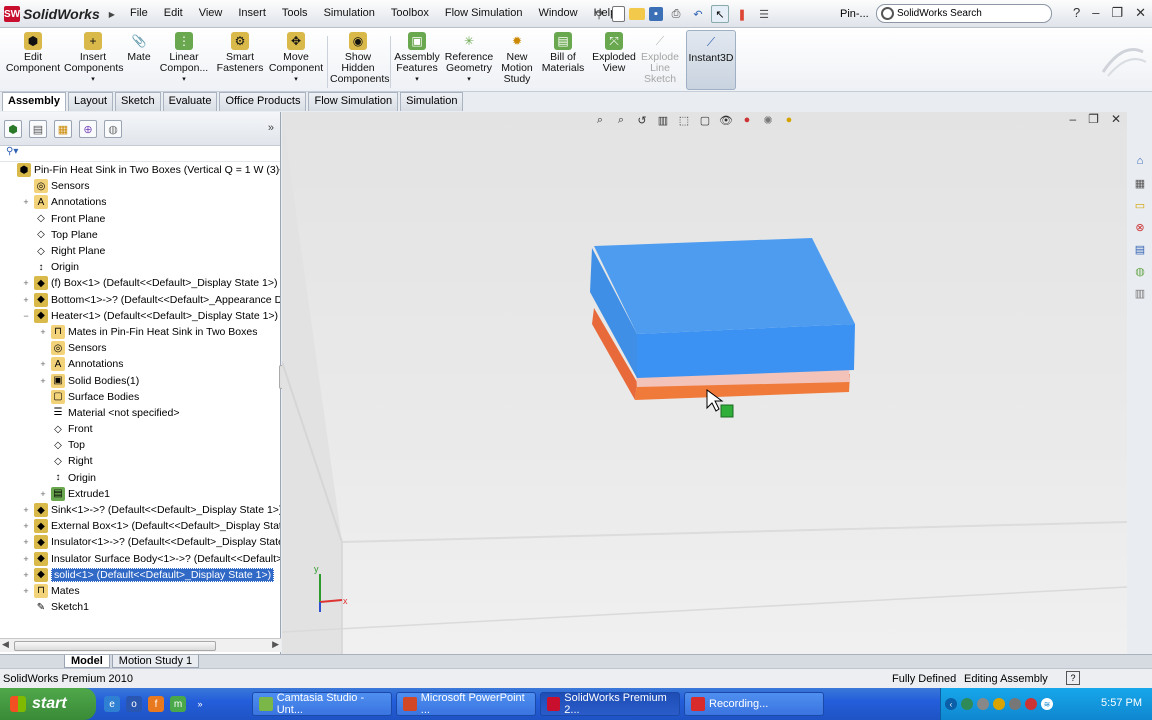 The width and height of the screenshot is (1152, 720). I want to click on tab-evaluate: Evaluate, so click(190, 101).